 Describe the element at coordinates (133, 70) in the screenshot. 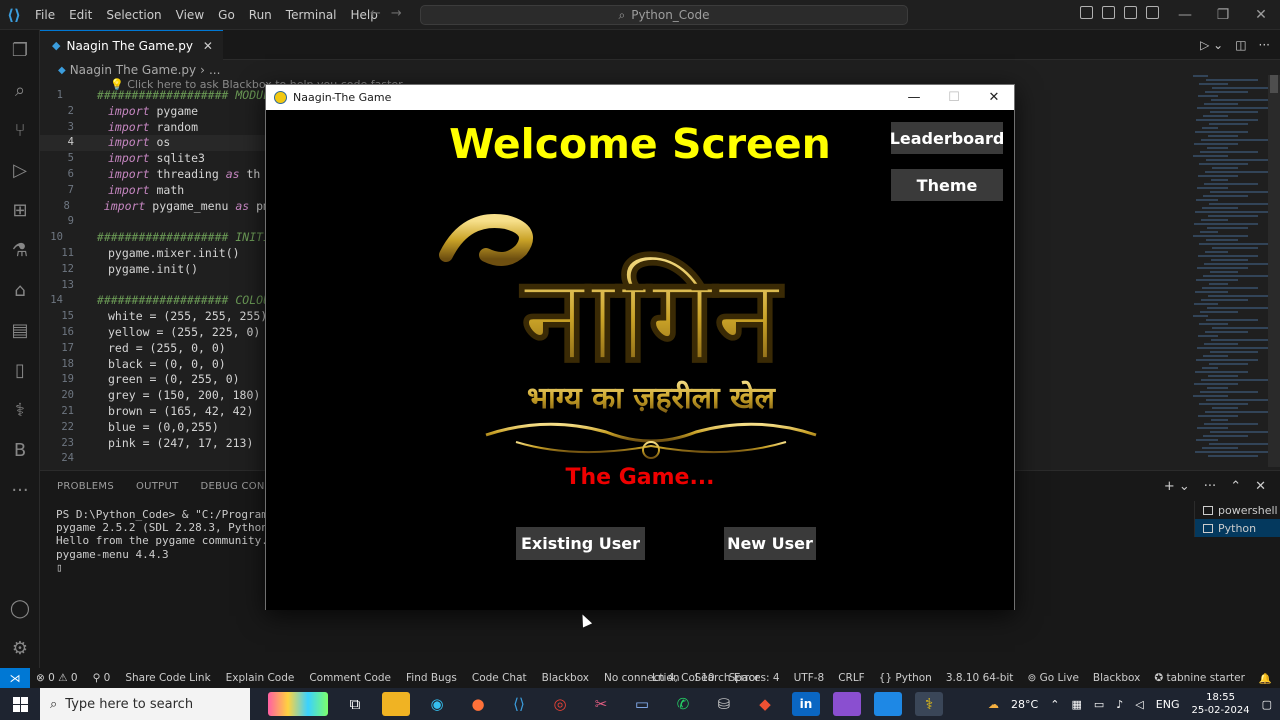

I see `breadcrumb-file: Naagin The Game.py` at that location.